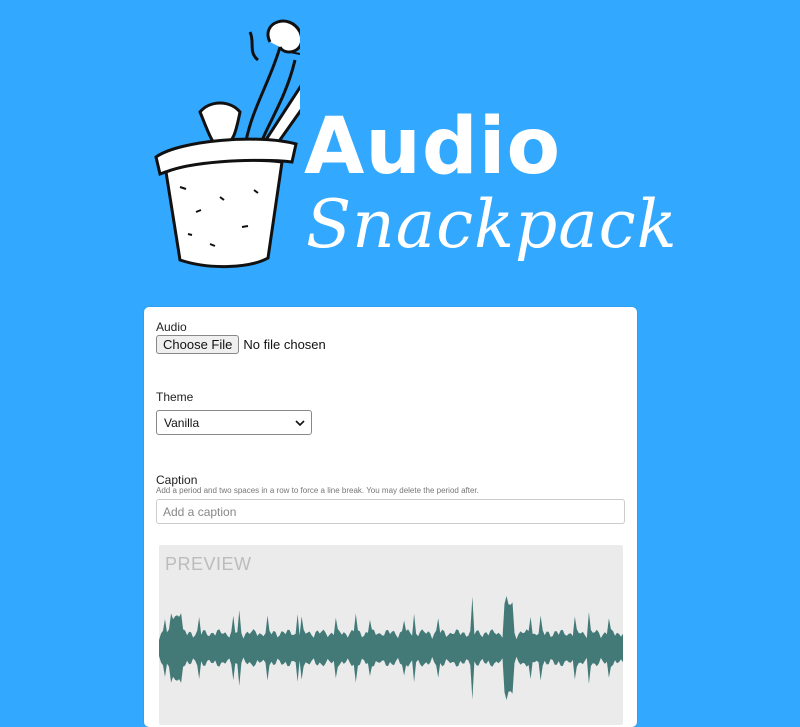 The image size is (800, 727). I want to click on audio-label: Audio, so click(171, 327).